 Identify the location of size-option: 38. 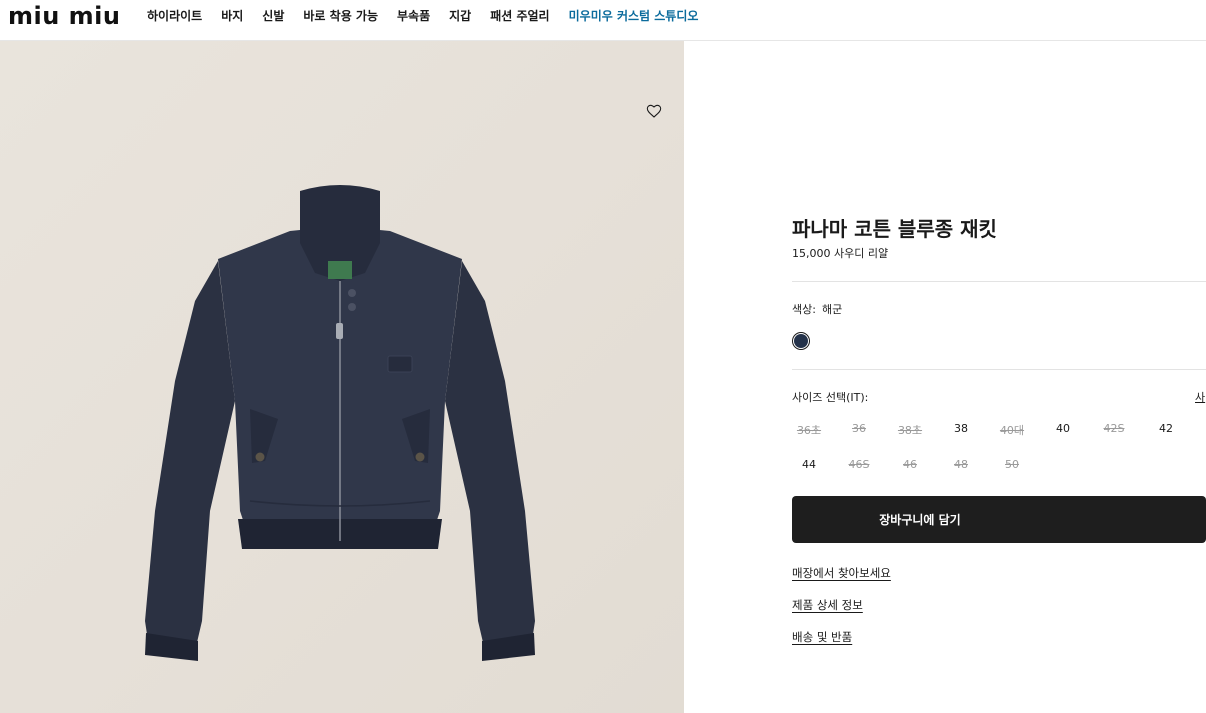
(961, 428).